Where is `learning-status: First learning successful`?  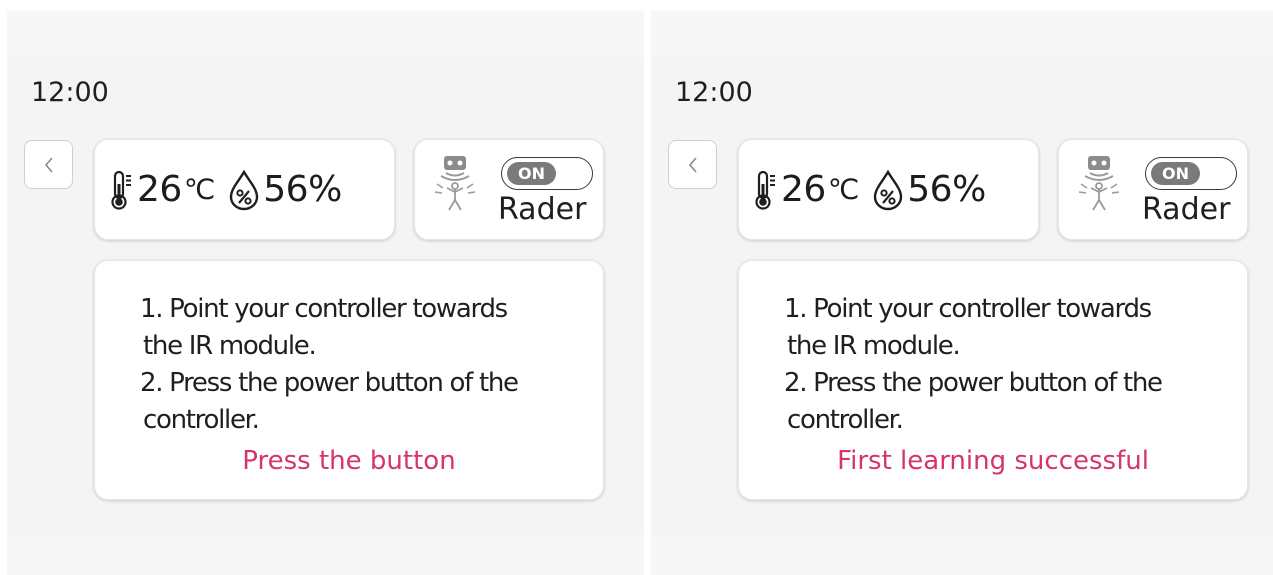
learning-status: First learning successful is located at coordinates (993, 461).